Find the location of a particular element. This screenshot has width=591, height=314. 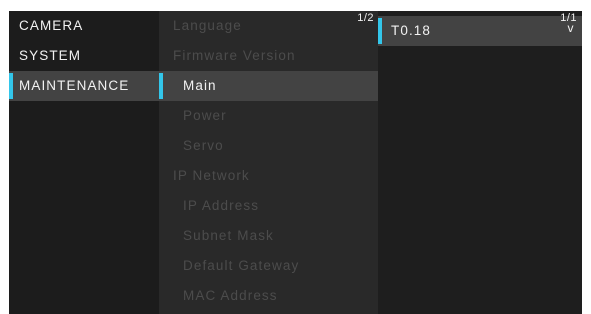

menu-item-subnet-mask: Subnet Mask is located at coordinates (268, 236).